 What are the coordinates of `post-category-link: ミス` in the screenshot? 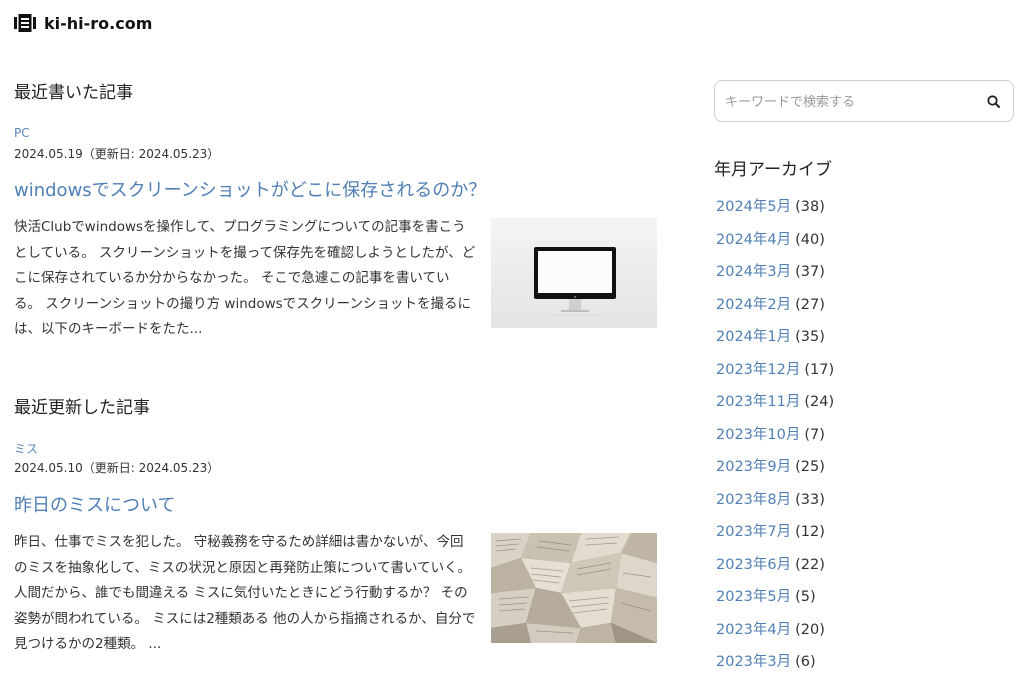 It's located at (26, 448).